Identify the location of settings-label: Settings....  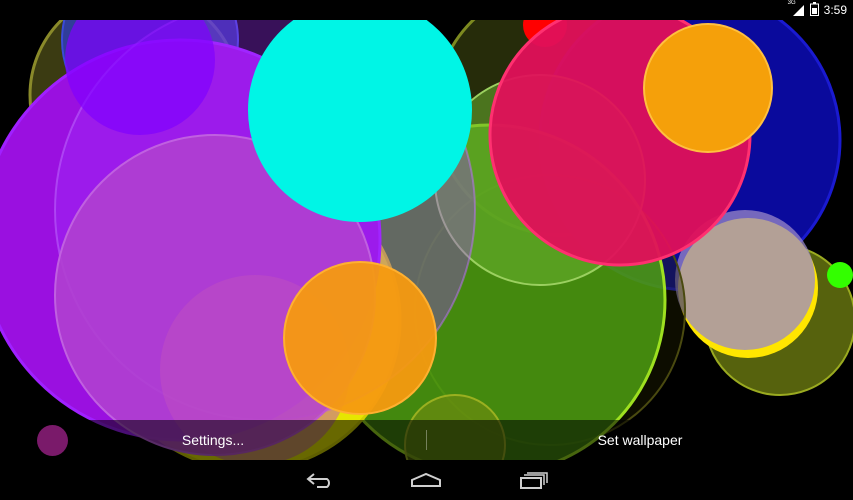
(213, 440).